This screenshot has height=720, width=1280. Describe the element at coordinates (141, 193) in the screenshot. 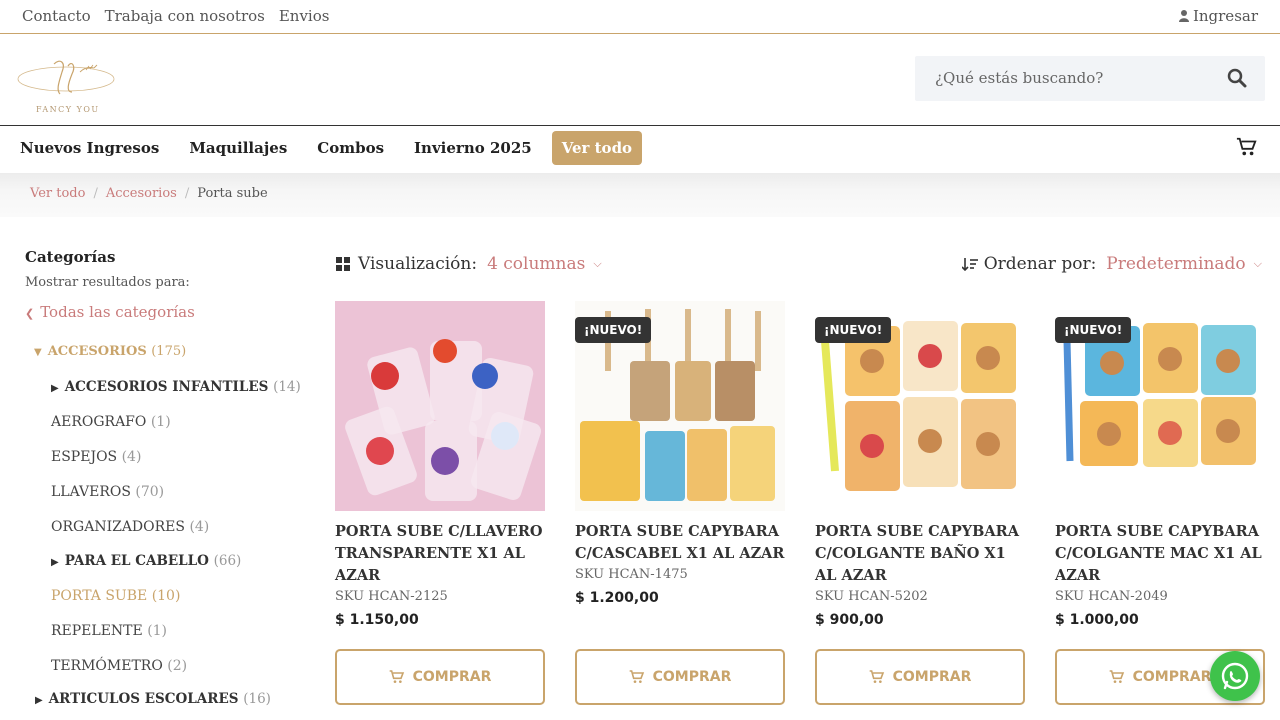

I see `breadcrumb-accesorios: Accesorios` at that location.